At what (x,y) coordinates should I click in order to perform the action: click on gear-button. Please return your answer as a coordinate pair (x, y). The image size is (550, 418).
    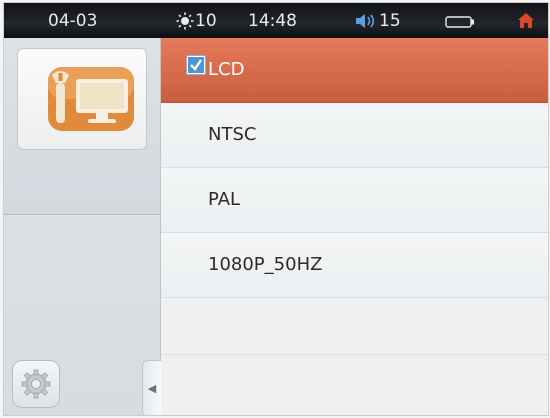
    Looking at the image, I should click on (36, 384).